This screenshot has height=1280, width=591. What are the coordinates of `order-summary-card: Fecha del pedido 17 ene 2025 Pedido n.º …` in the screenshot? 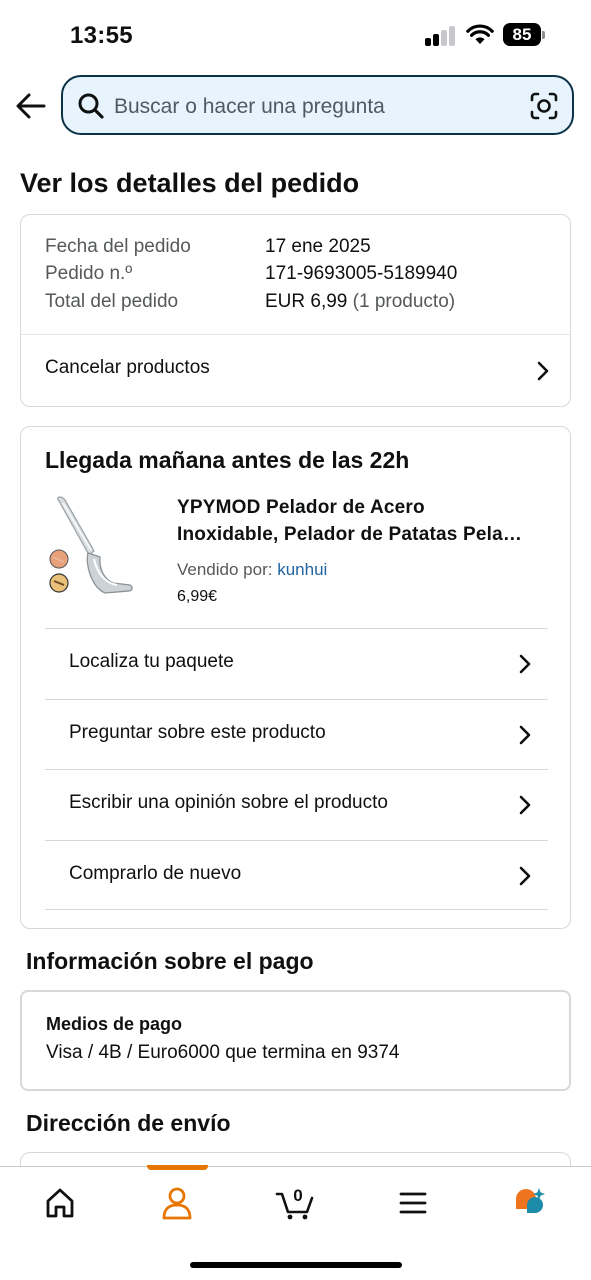 It's located at (295, 310).